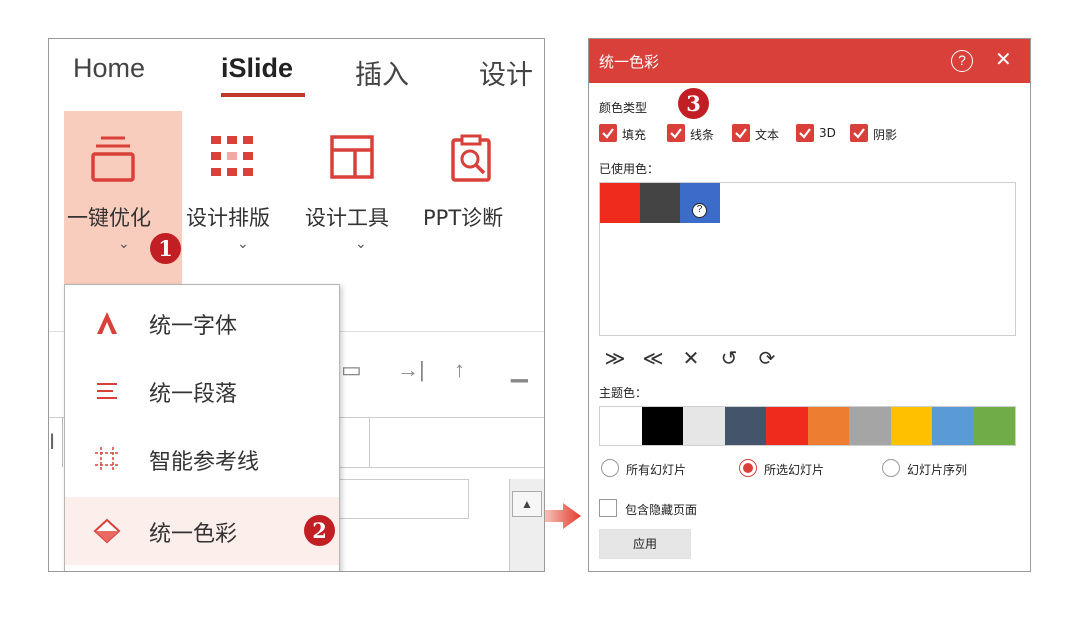 The height and width of the screenshot is (621, 1080). I want to click on background-field, so click(399, 499).